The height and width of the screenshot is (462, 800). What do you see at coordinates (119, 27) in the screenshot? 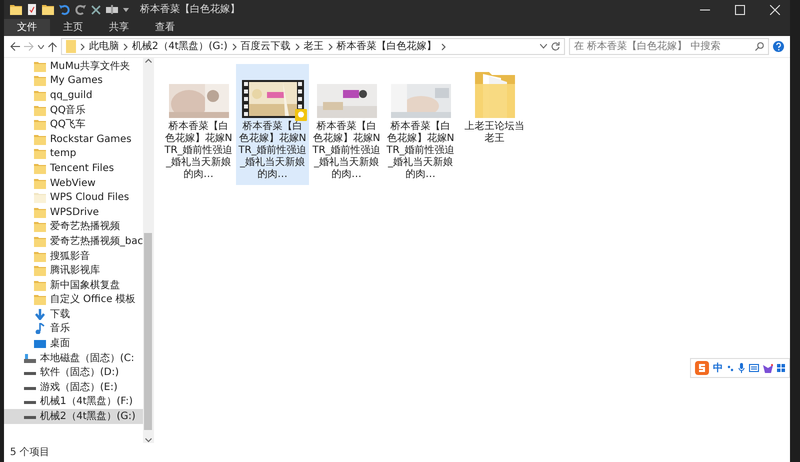
I see `ribbon-tab: 共享` at bounding box center [119, 27].